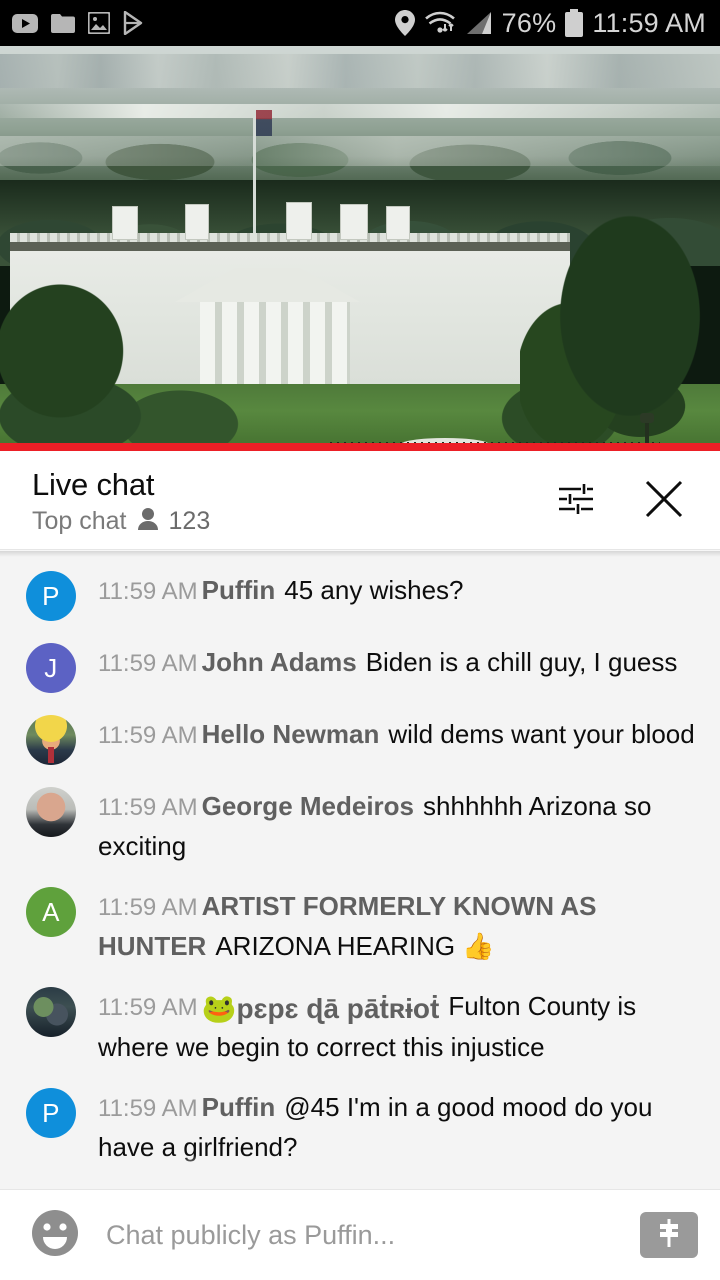 The image size is (720, 1280). I want to click on status-bar-notification-icons, so click(78, 23).